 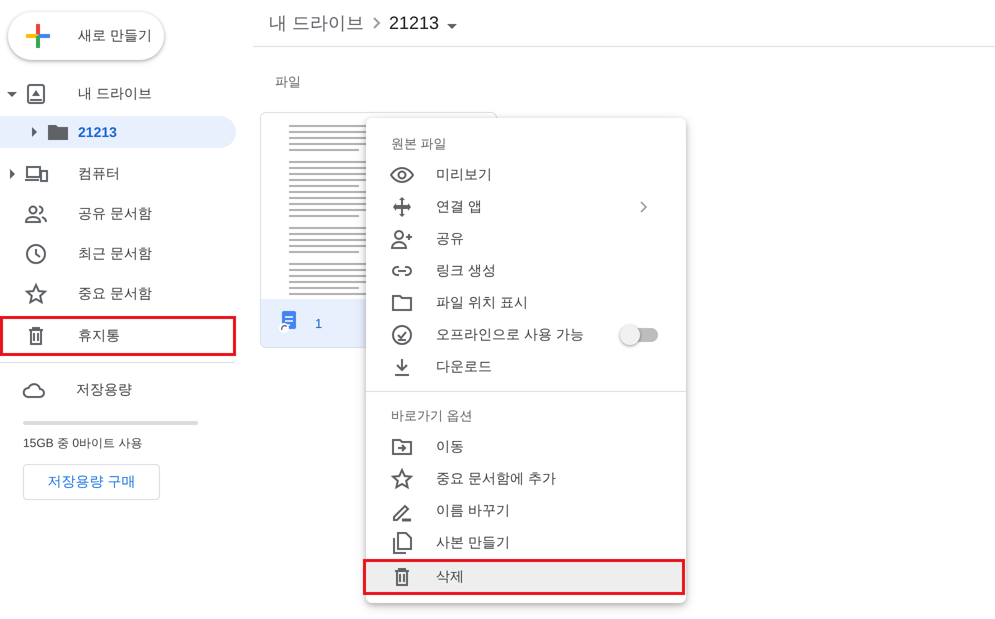 I want to click on breadcrumb-item: 내 드라이브, so click(x=316, y=23).